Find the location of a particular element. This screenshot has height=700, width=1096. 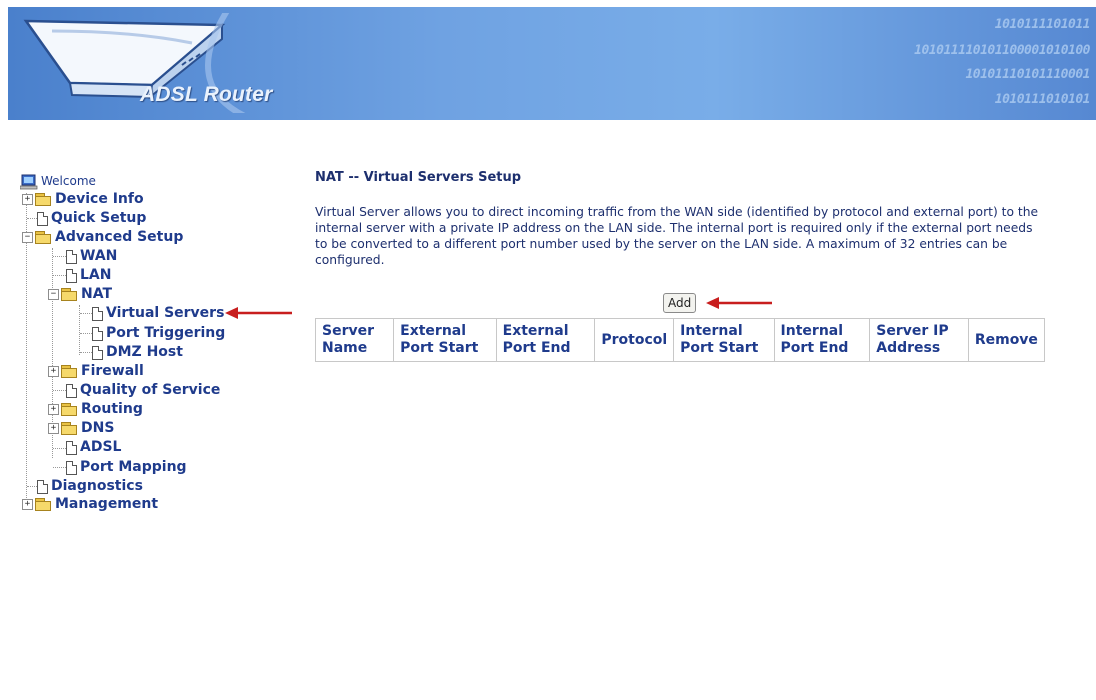

sidebar-item-management: + Management is located at coordinates (90, 504).